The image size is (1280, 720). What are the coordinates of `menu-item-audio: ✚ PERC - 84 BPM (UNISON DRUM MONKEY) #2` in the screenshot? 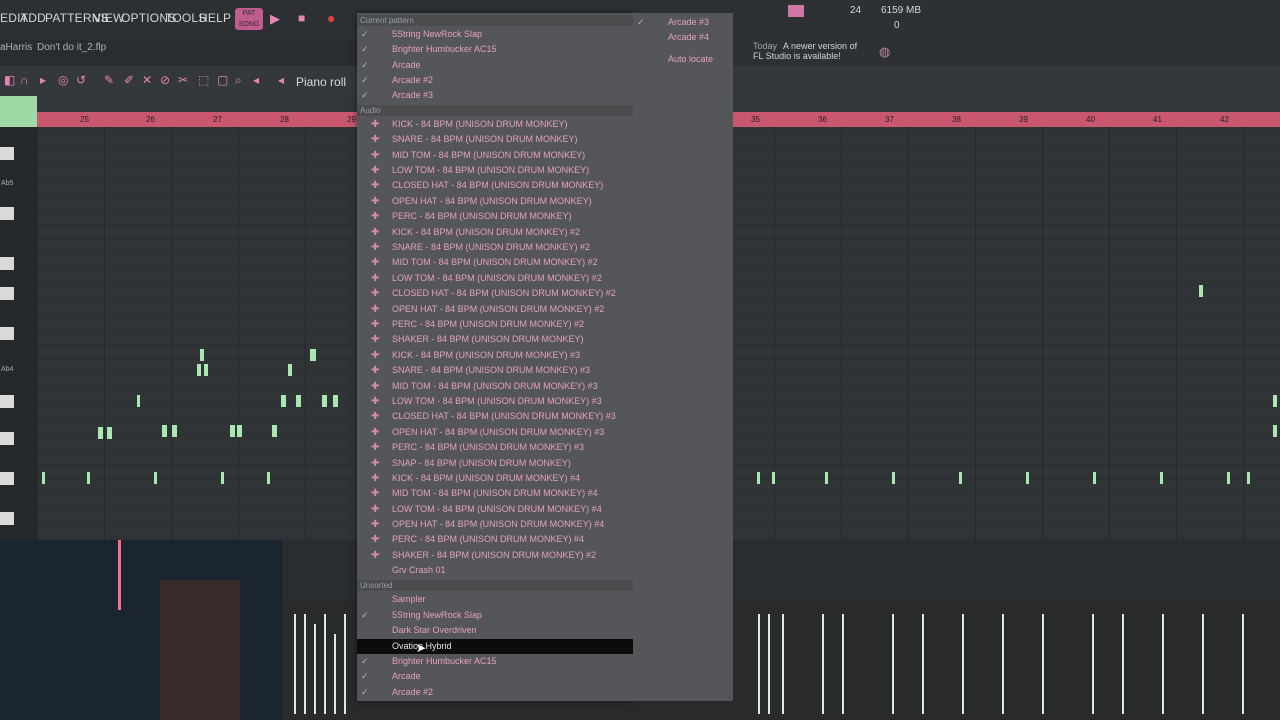 It's located at (495, 324).